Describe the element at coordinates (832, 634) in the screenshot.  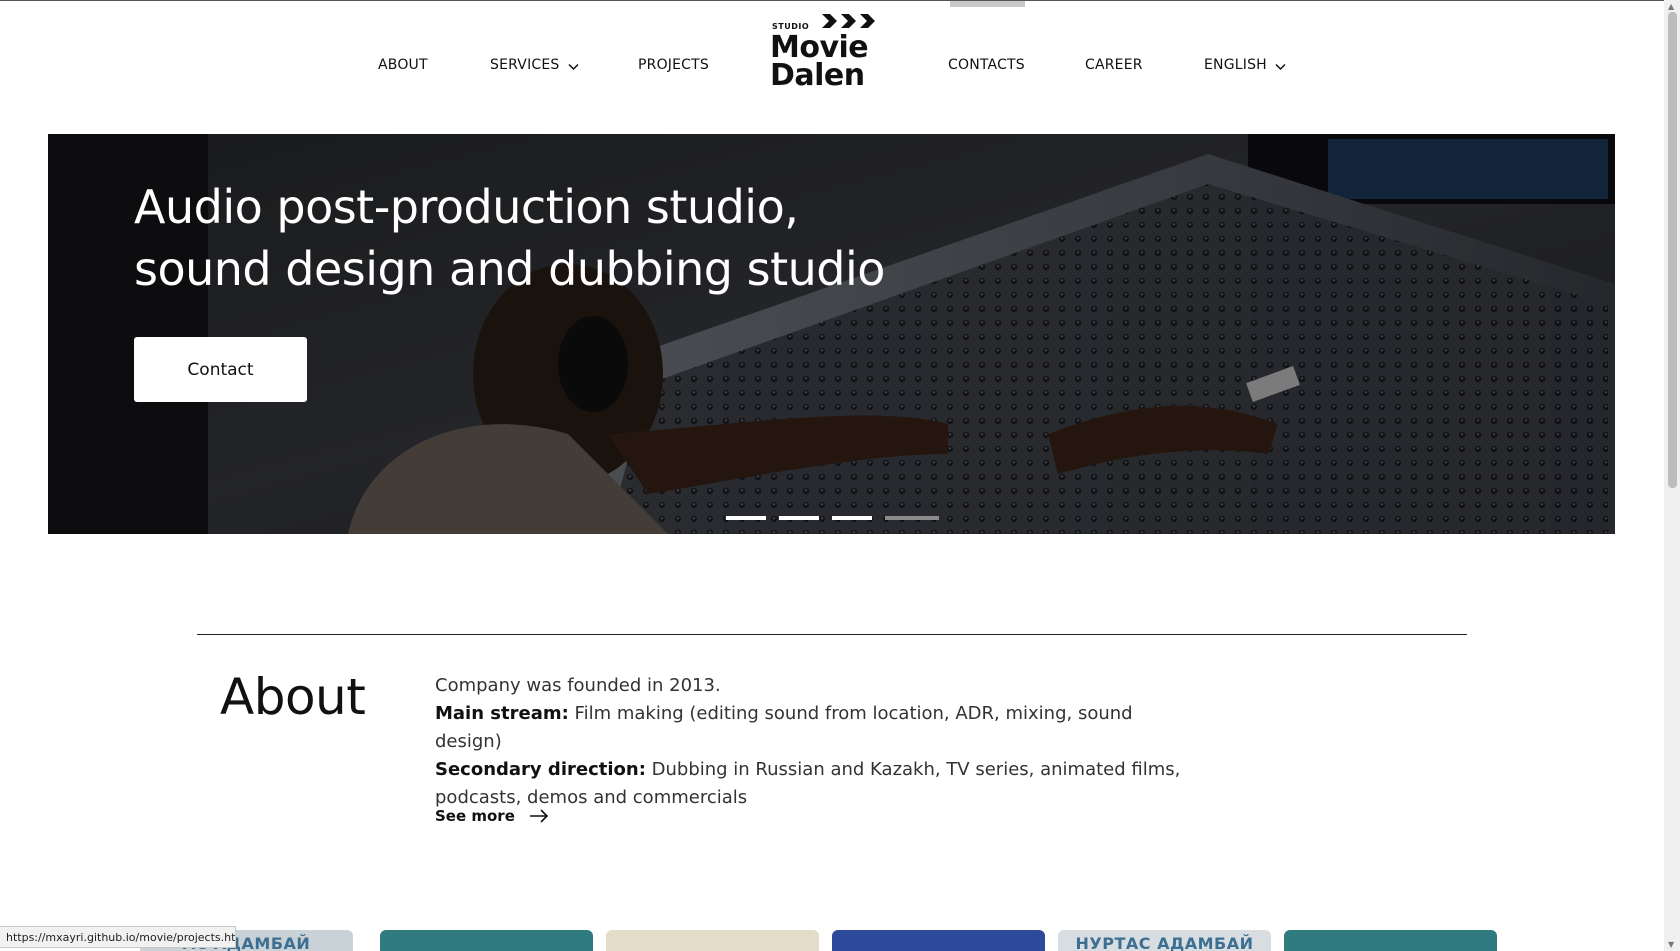
I see `section-divider` at that location.